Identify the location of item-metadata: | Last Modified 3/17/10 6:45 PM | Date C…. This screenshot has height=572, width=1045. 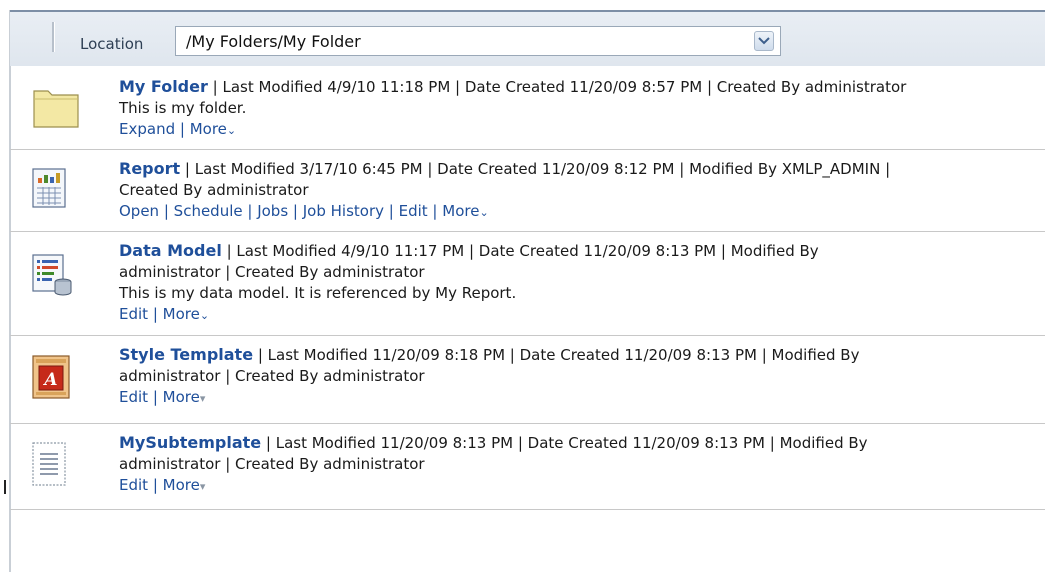
(535, 169).